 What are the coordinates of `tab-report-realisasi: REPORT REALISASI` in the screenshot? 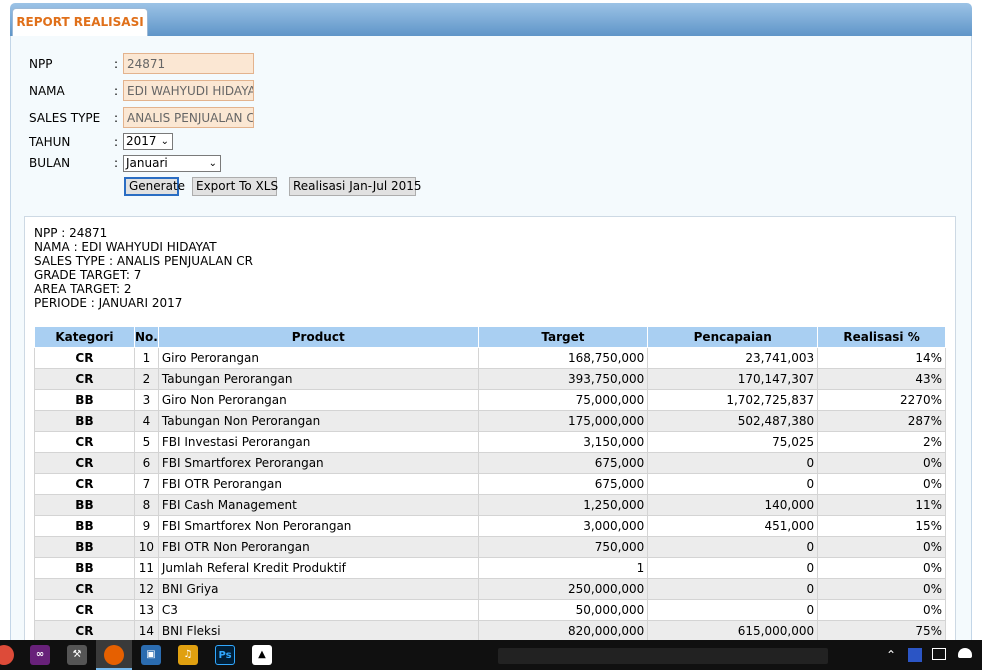 It's located at (80, 22).